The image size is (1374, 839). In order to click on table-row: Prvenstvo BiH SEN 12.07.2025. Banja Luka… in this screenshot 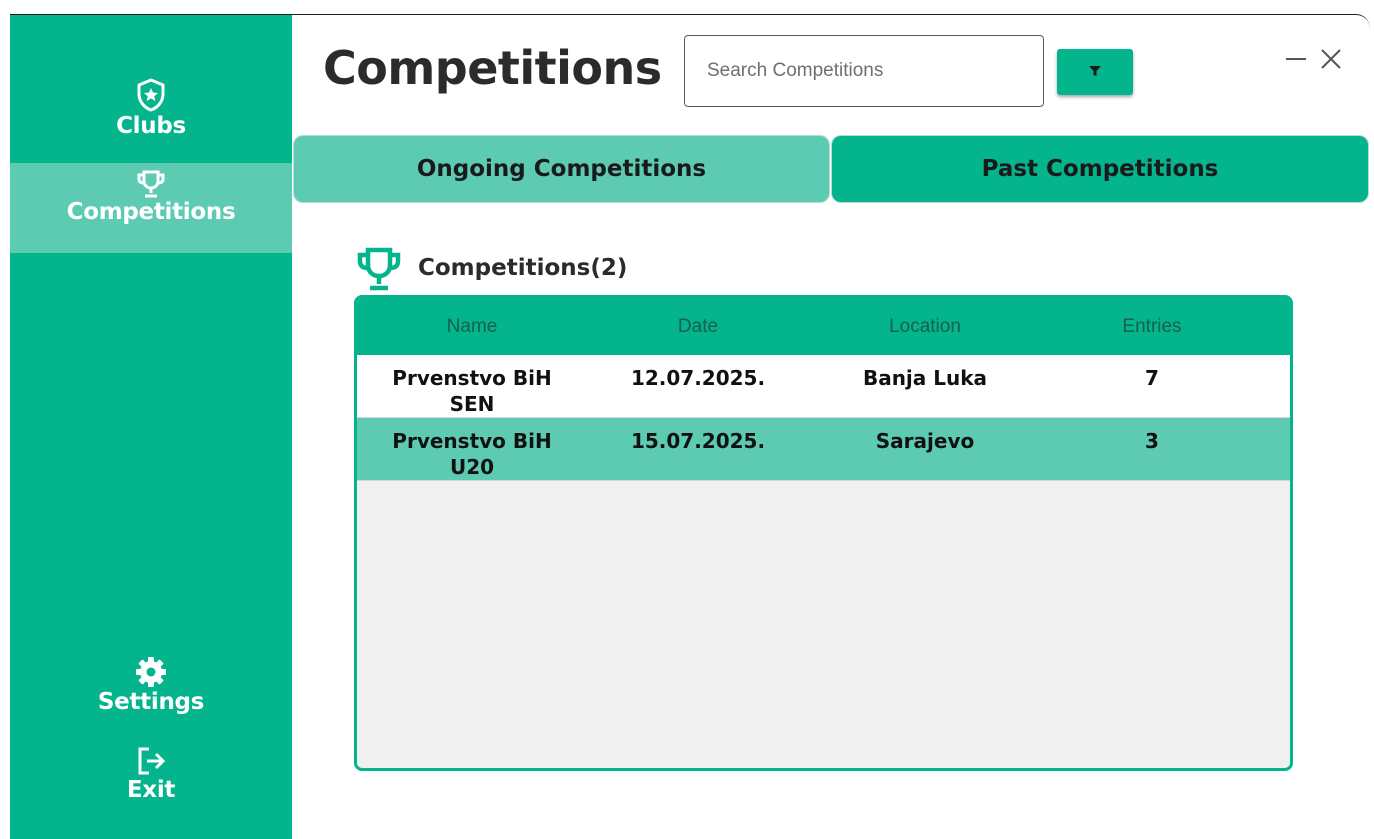, I will do `click(823, 386)`.